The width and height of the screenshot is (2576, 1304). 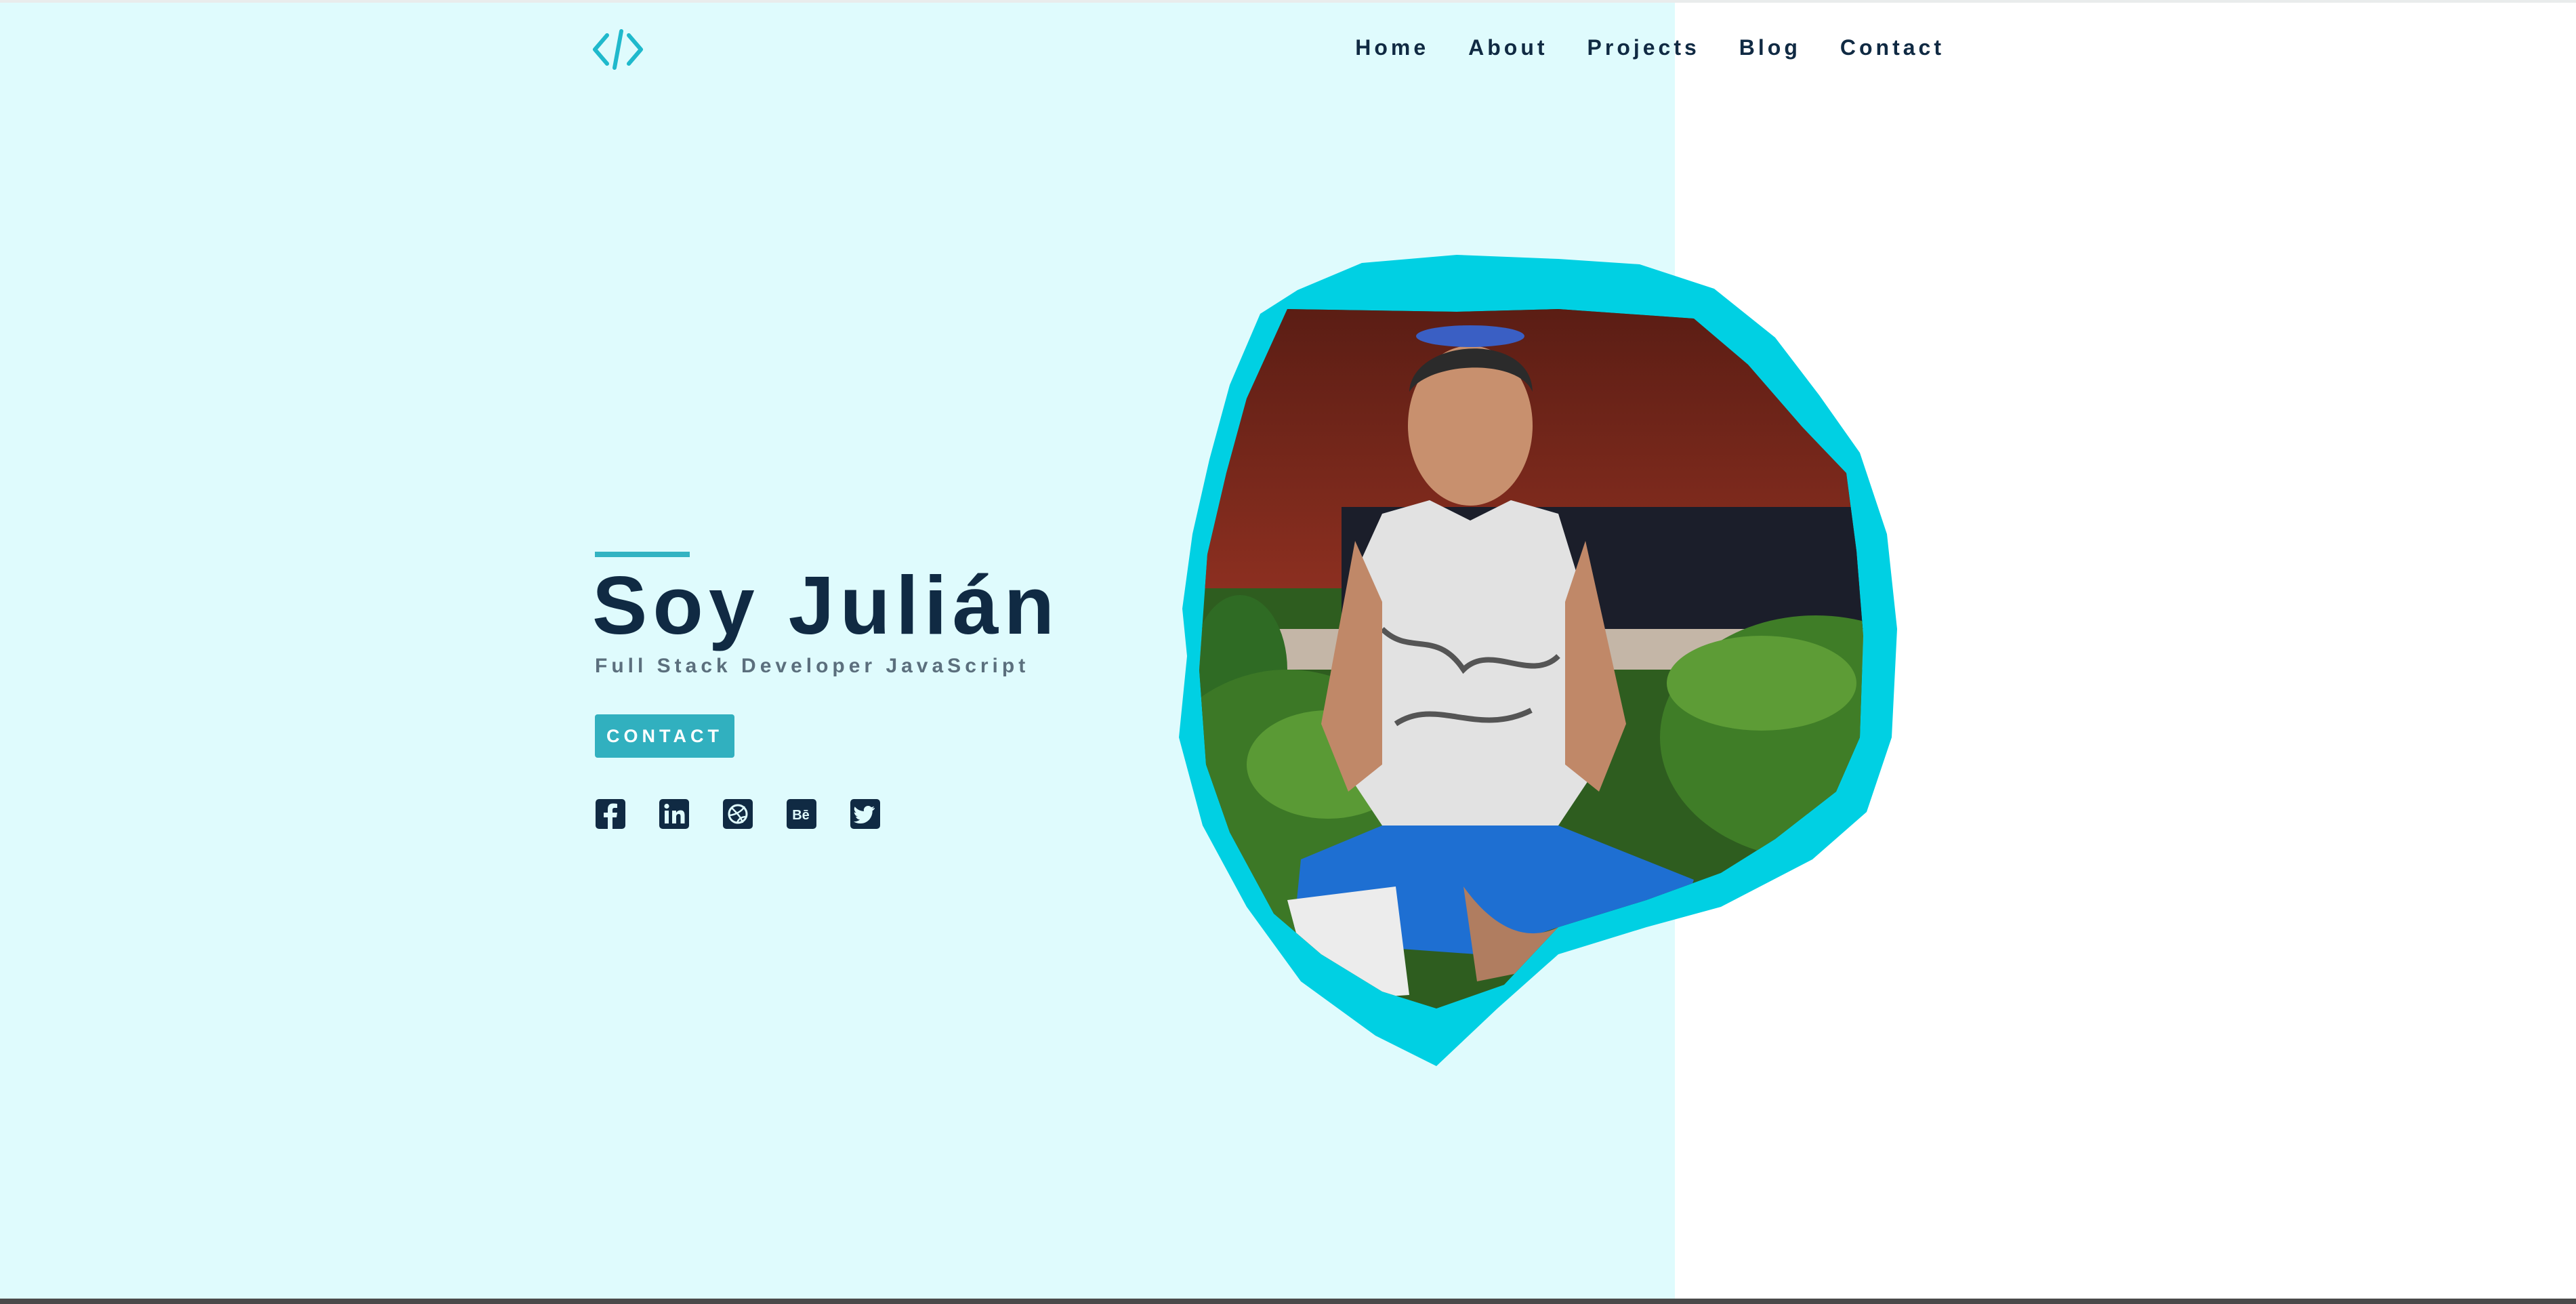 I want to click on dribbble-icon, so click(x=737, y=814).